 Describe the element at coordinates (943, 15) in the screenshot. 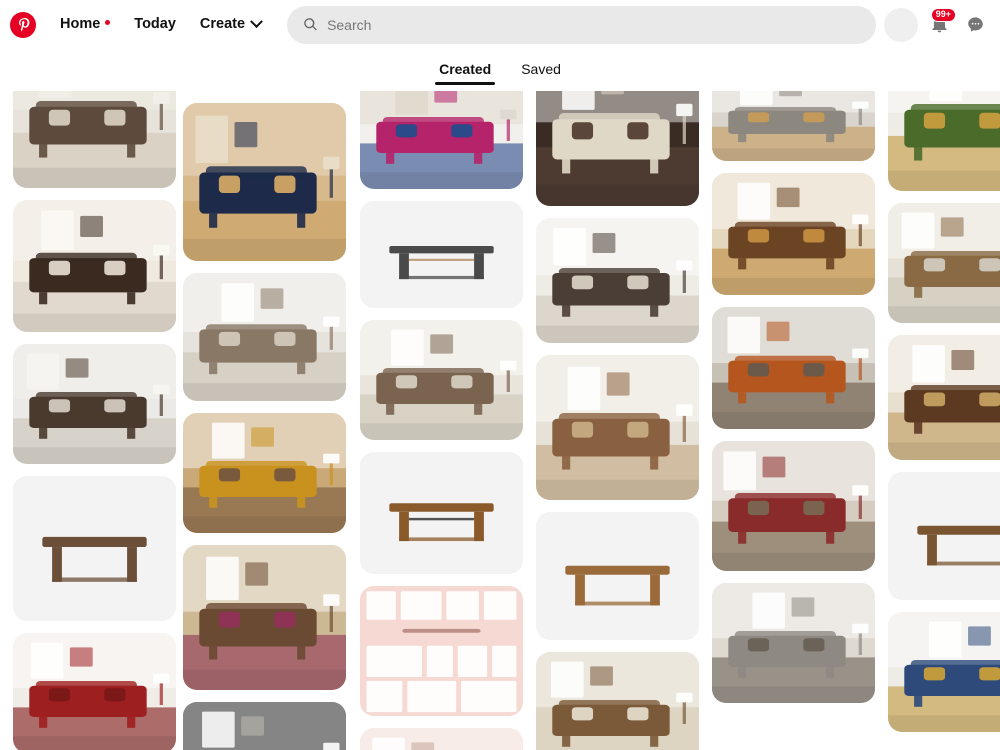

I see `notifications-badge: 99+` at that location.